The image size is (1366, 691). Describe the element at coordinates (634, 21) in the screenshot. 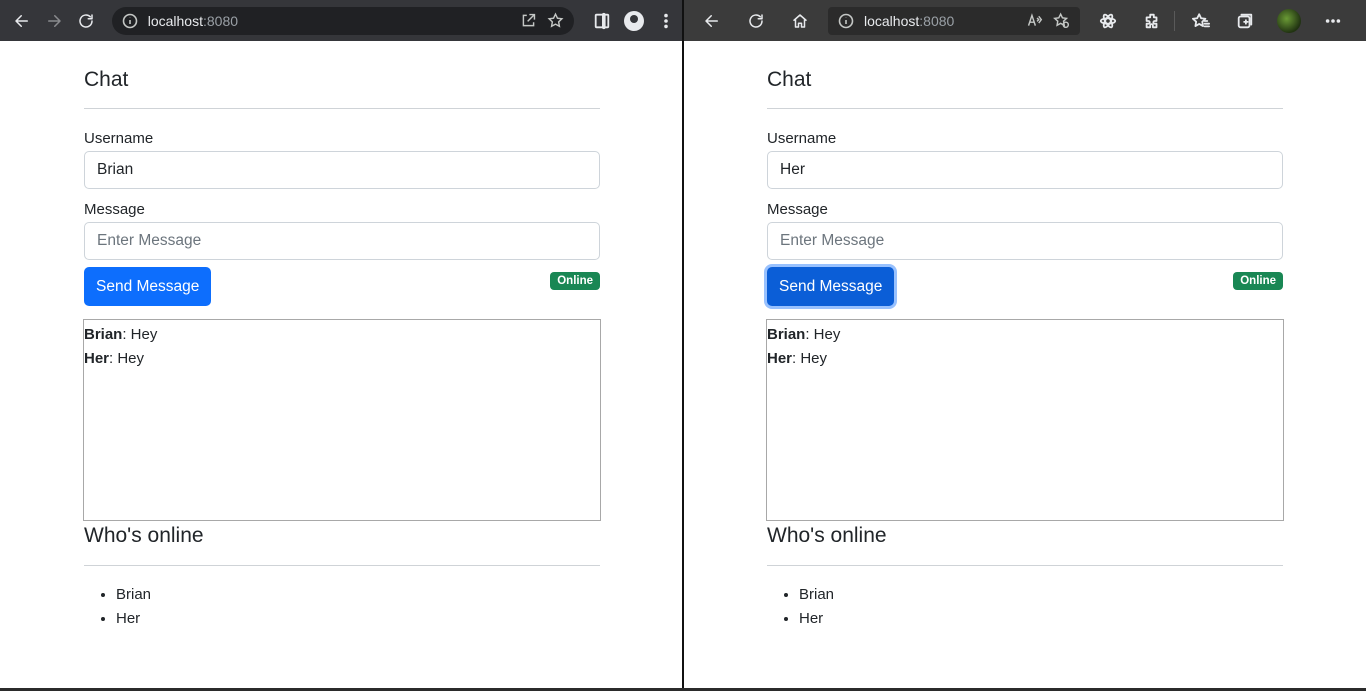

I see `profile-icon` at that location.